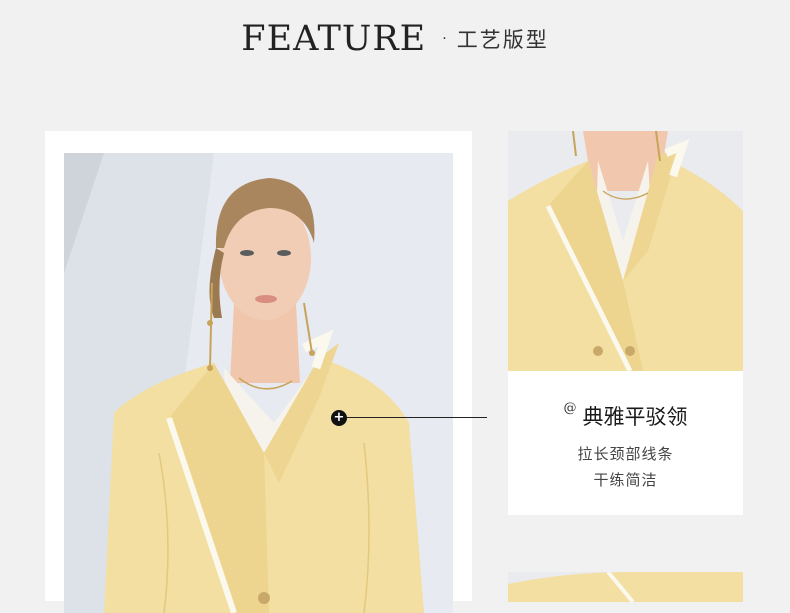  What do you see at coordinates (502, 40) in the screenshot?
I see `section-subtitle: 工艺版型` at bounding box center [502, 40].